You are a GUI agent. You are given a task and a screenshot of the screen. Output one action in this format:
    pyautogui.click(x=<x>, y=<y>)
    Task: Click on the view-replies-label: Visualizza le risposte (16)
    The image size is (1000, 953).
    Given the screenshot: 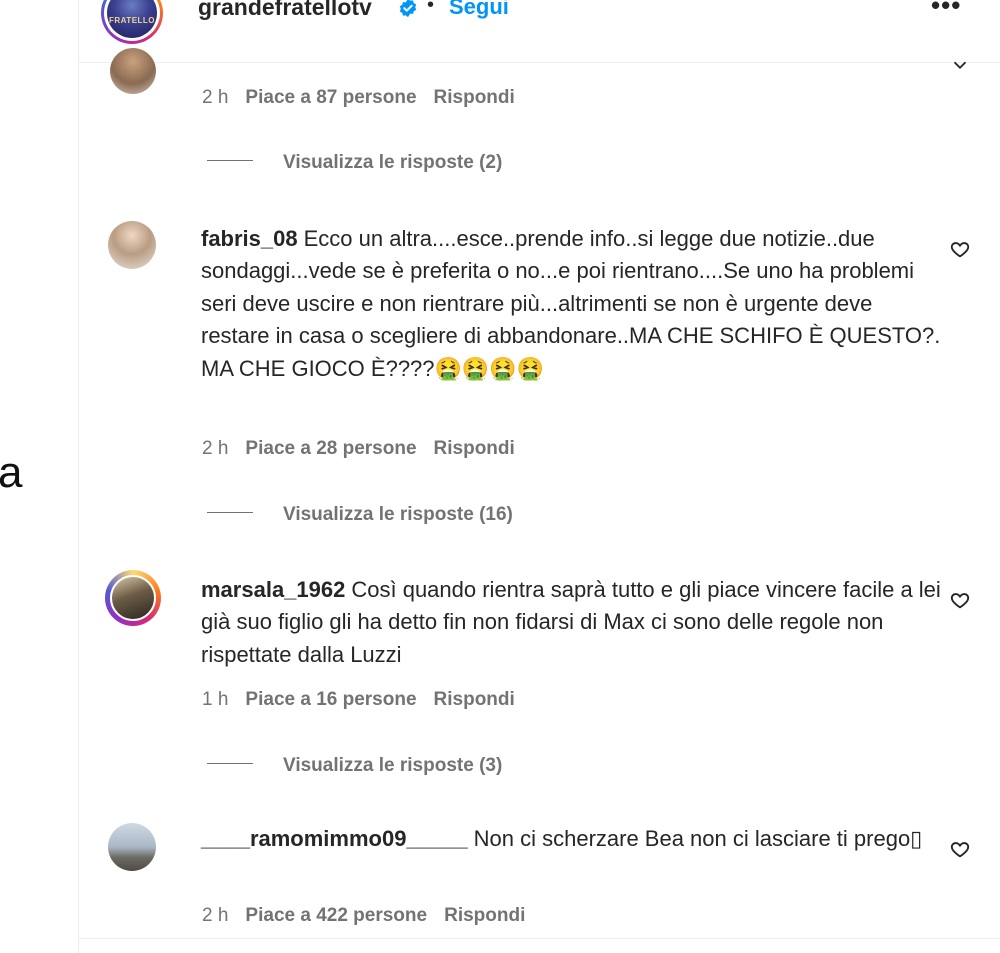 What is the action you would take?
    pyautogui.click(x=398, y=514)
    